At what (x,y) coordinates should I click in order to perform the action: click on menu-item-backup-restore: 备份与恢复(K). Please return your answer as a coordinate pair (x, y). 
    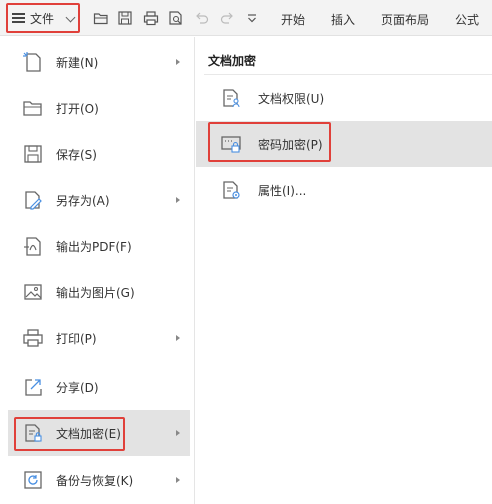
    Looking at the image, I should click on (99, 480).